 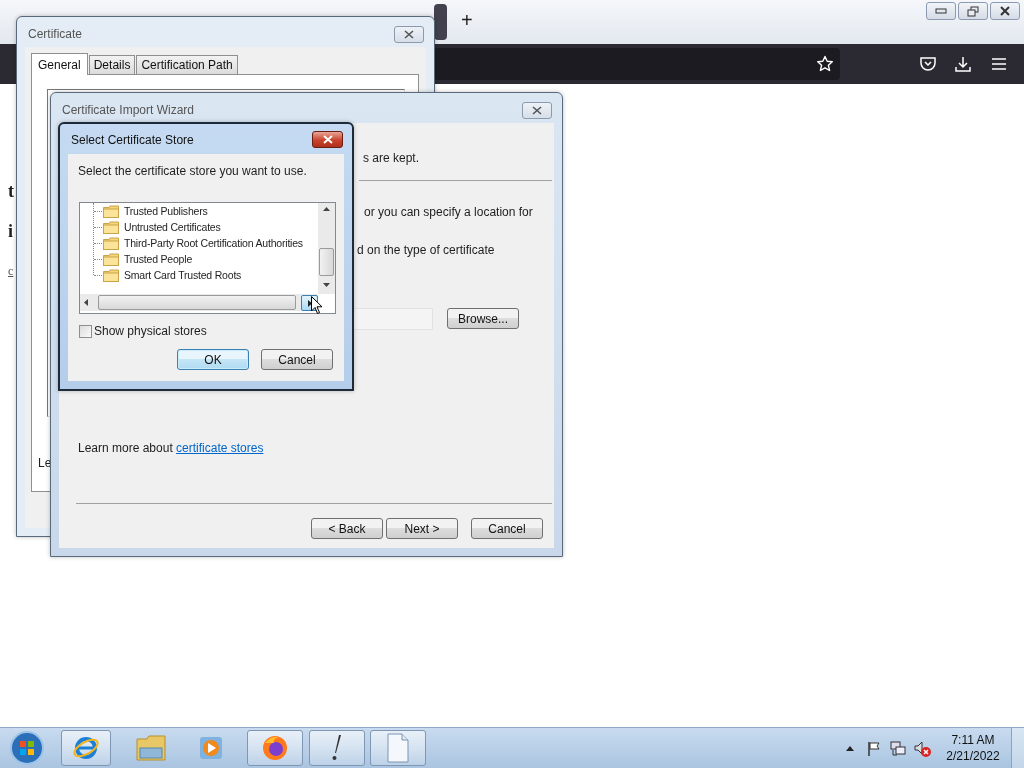 What do you see at coordinates (11, 191) in the screenshot?
I see `page-heading: t` at bounding box center [11, 191].